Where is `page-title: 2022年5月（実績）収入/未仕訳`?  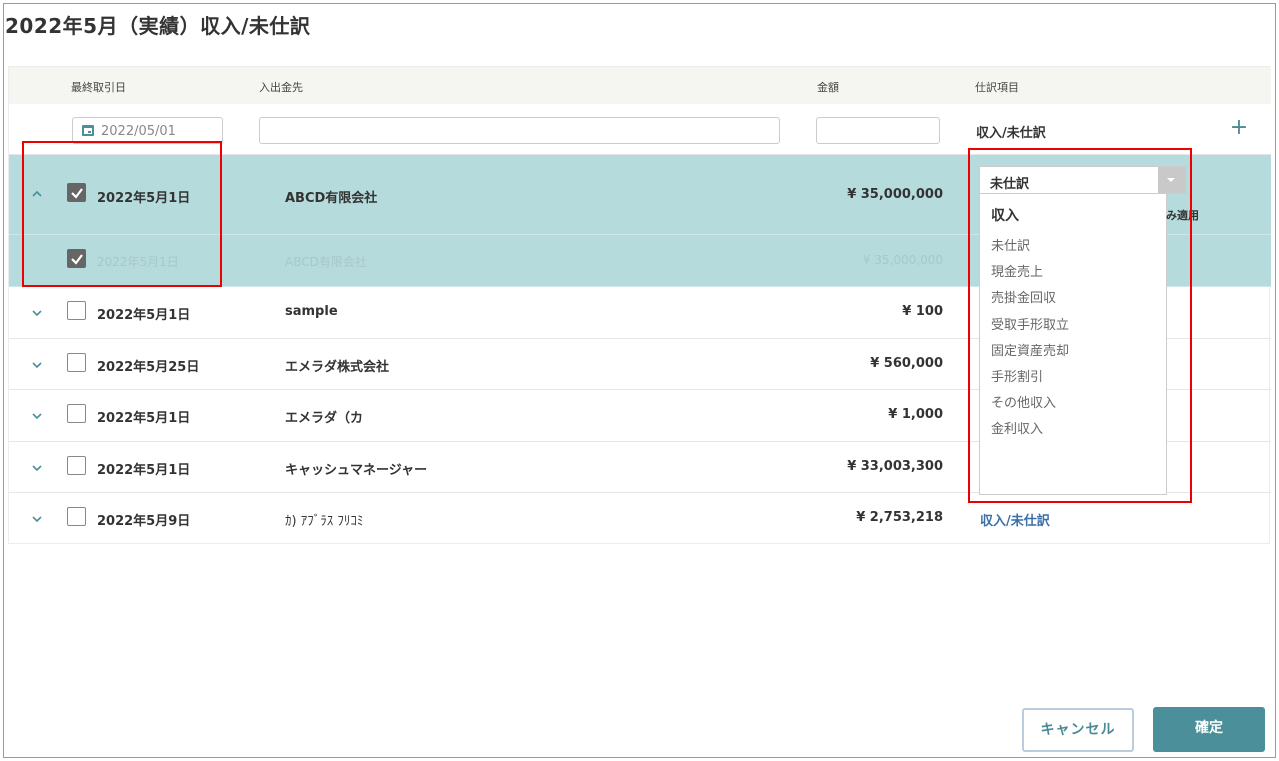 page-title: 2022年5月（実績）収入/未仕訳 is located at coordinates (158, 26).